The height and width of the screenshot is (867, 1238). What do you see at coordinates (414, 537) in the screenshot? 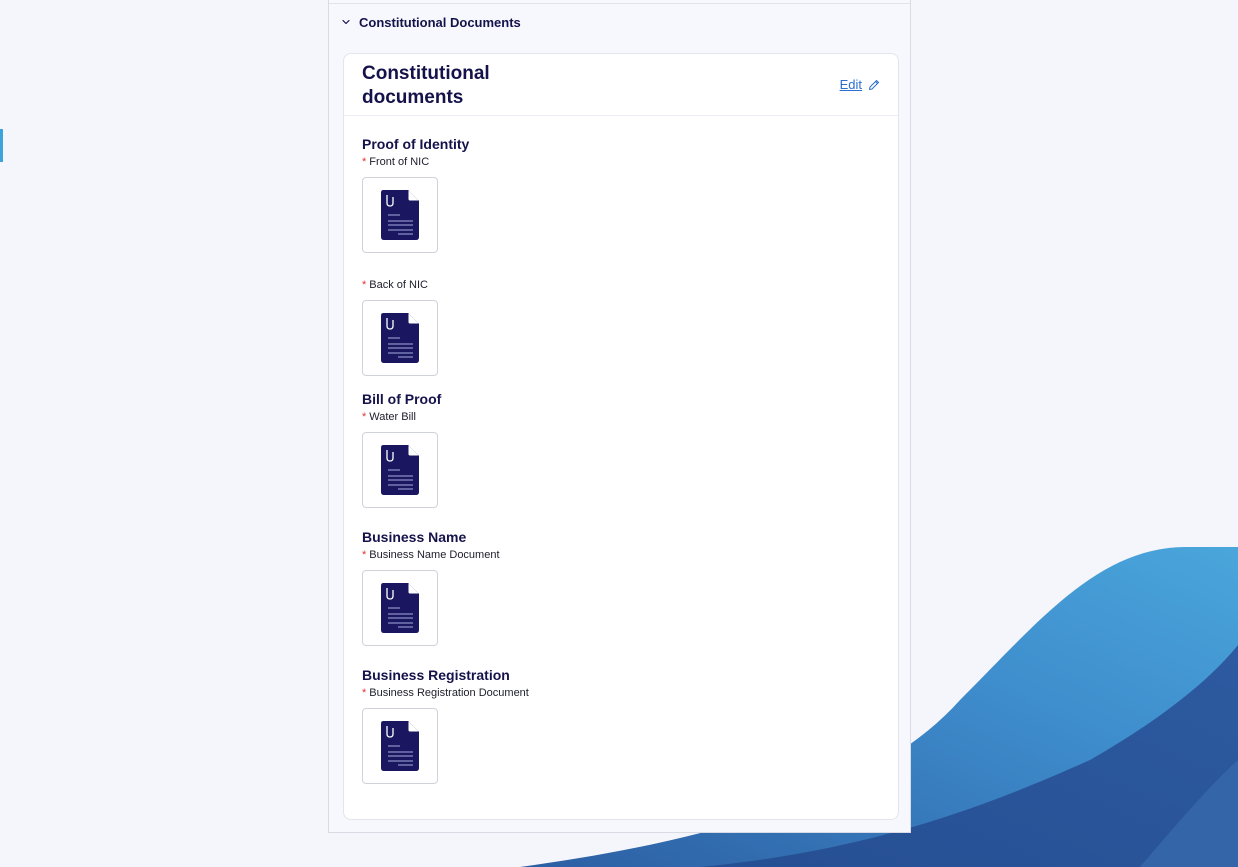
I see `section-title: Business Name` at bounding box center [414, 537].